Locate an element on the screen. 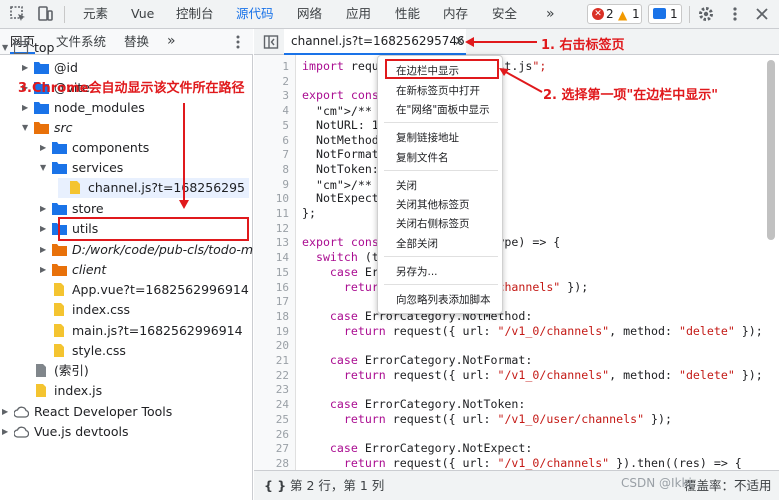 This screenshot has height=500, width=779. tree-folder: ▶ @id is located at coordinates (126, 68).